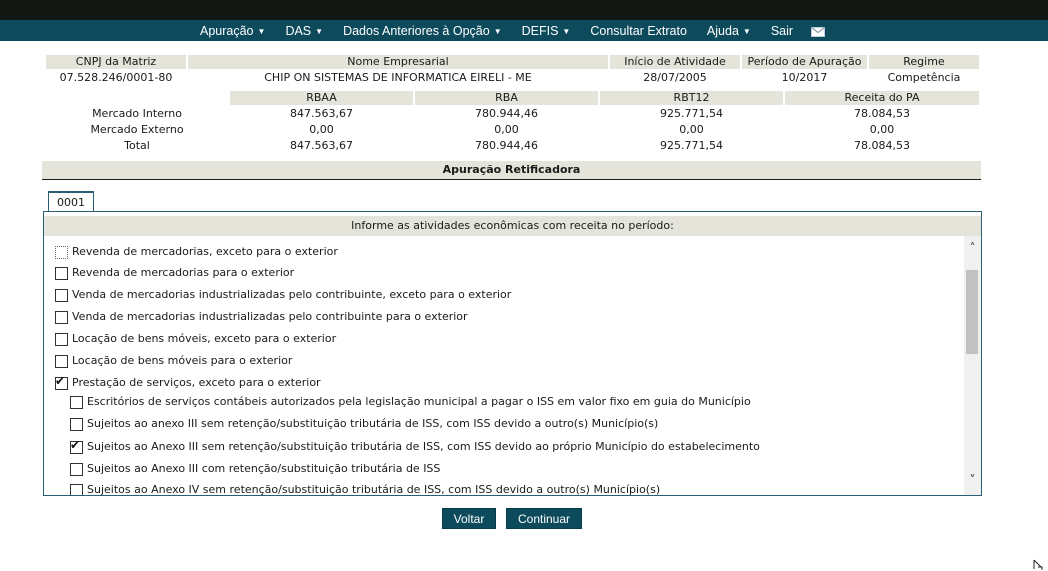  I want to click on nav-item-label: Consultar Extrato, so click(638, 30).